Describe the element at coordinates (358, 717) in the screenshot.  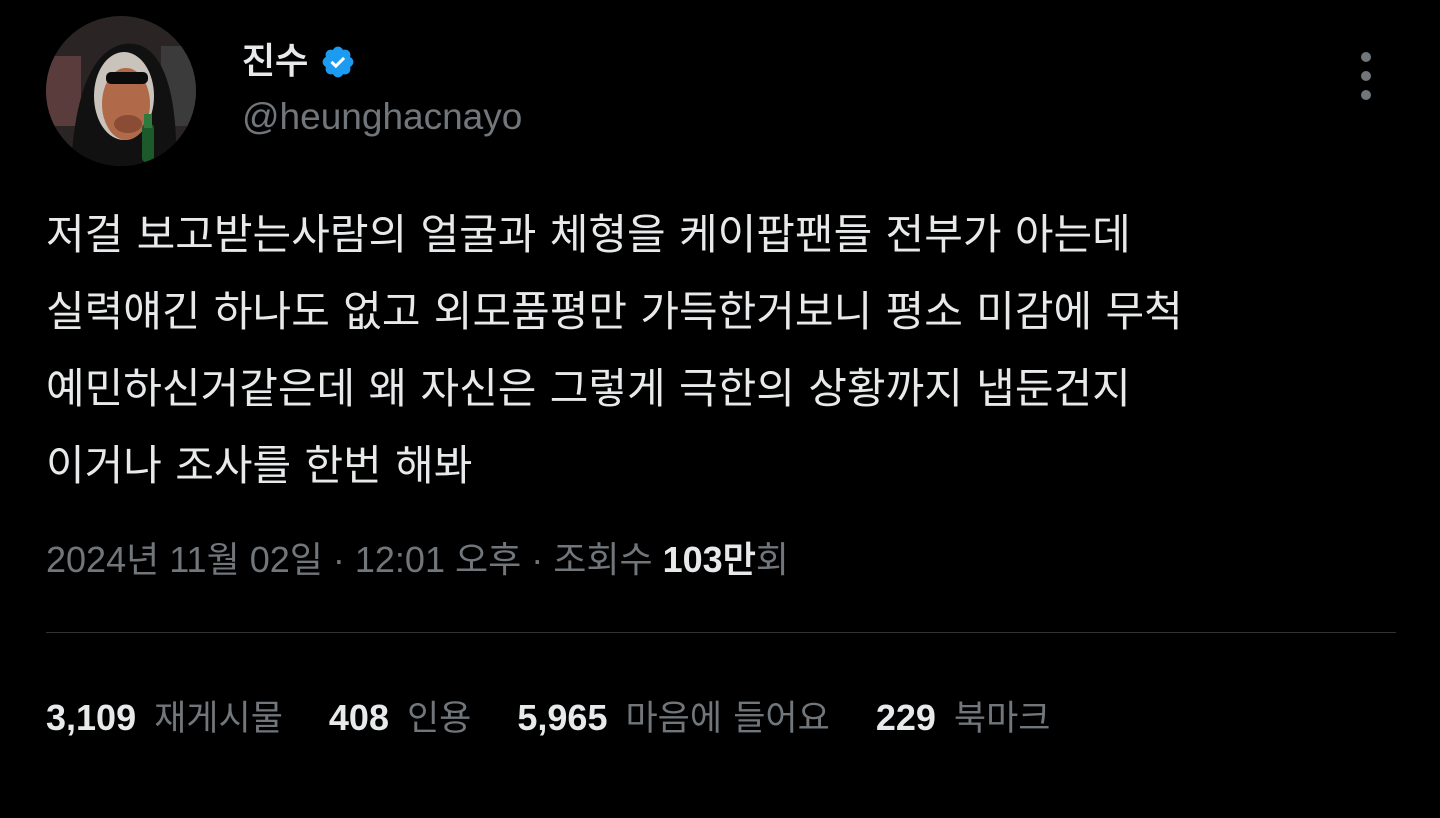
I see `quotes-count: 408` at that location.